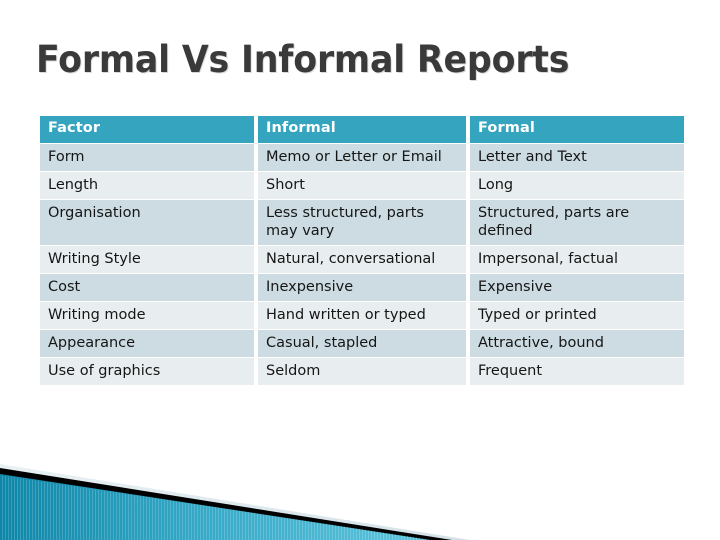 This screenshot has height=540, width=720. I want to click on cell-informal: Inexpensive, so click(362, 287).